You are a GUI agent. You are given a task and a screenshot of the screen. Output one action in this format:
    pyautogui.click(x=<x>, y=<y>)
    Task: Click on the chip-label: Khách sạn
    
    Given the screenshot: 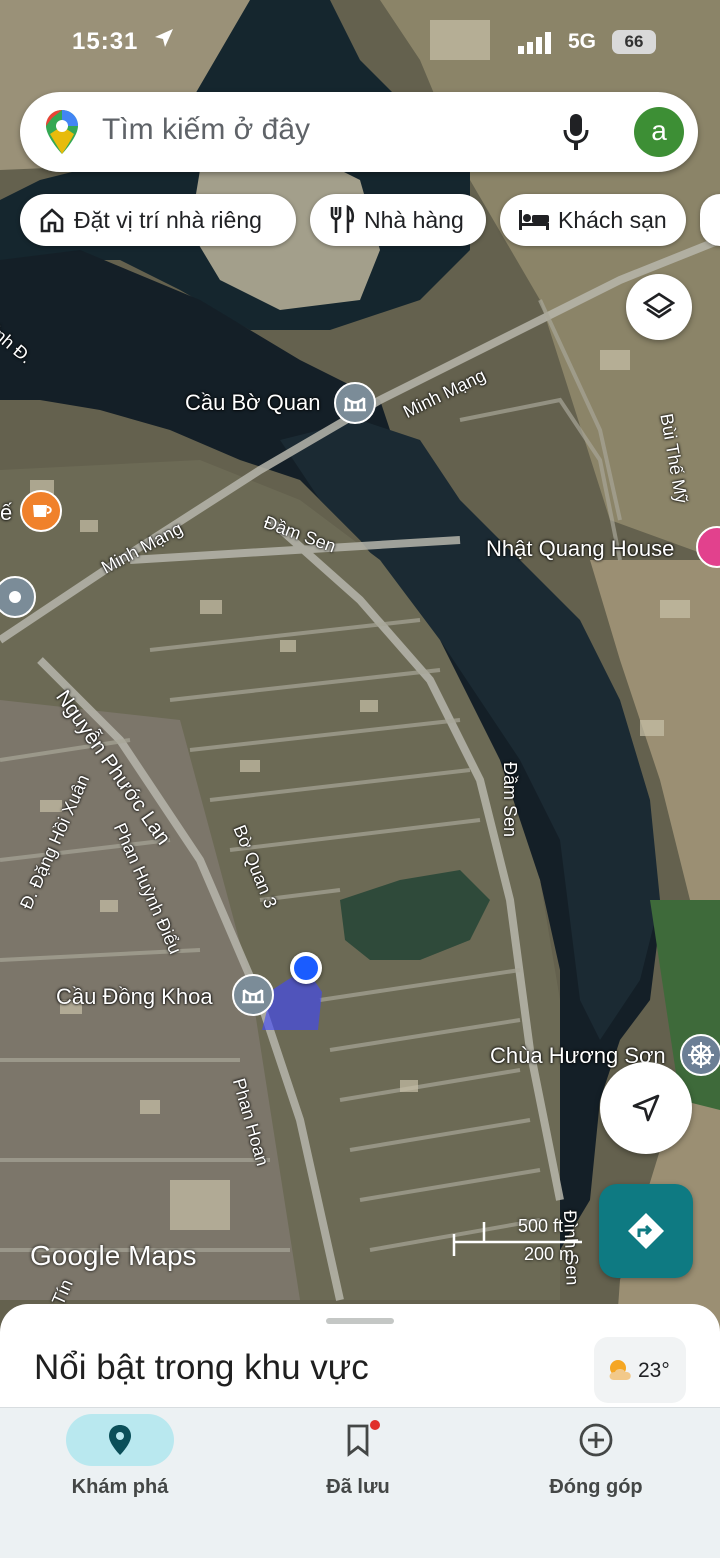 What is the action you would take?
    pyautogui.click(x=612, y=219)
    